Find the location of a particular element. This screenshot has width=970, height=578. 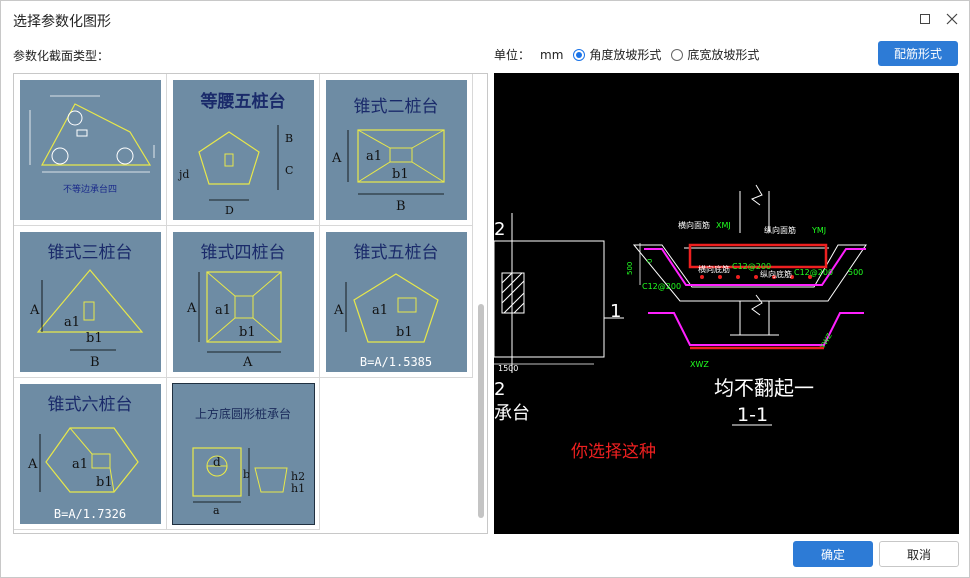

shape-thumb-2: 等腰五桩台 B C jd D is located at coordinates (243, 150).